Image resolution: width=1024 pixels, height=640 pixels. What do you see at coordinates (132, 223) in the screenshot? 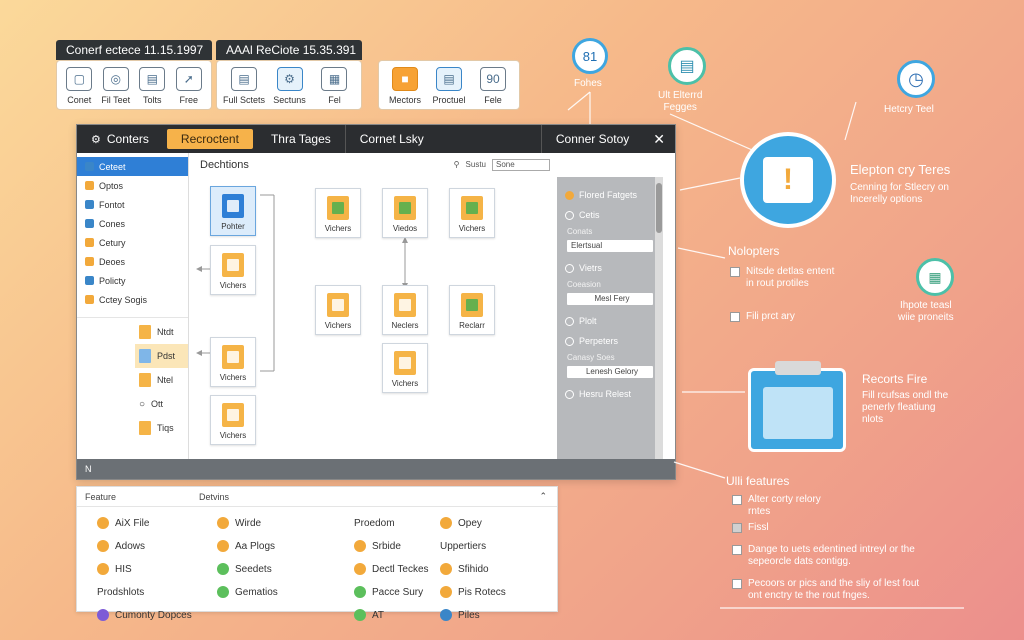
I see `sidebar-item-cones: Cones` at bounding box center [132, 223].